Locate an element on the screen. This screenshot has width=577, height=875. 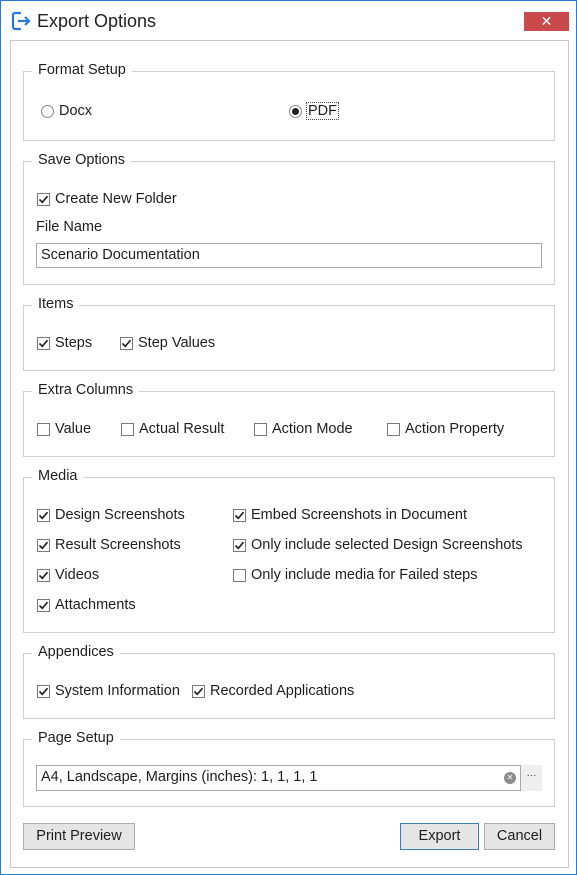
group-border is located at coordinates (289, 338).